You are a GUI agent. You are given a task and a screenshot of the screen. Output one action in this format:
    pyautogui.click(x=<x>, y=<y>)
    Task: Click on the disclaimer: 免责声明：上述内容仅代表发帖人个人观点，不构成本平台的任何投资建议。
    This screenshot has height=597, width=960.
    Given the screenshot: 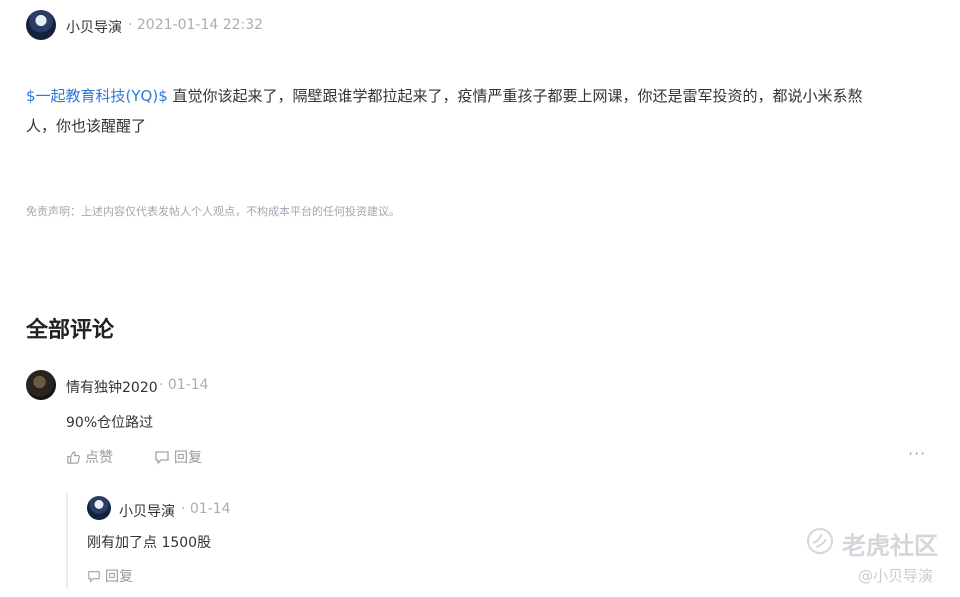 What is the action you would take?
    pyautogui.click(x=213, y=211)
    